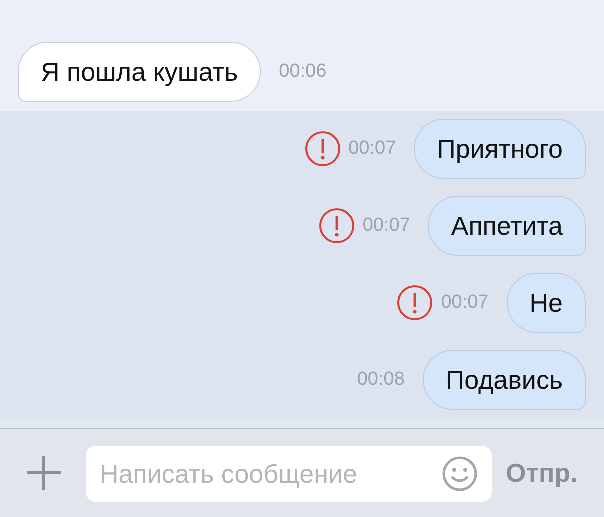 Image resolution: width=604 pixels, height=517 pixels. Describe the element at coordinates (289, 474) in the screenshot. I see `message-input: Написать сообщение` at that location.